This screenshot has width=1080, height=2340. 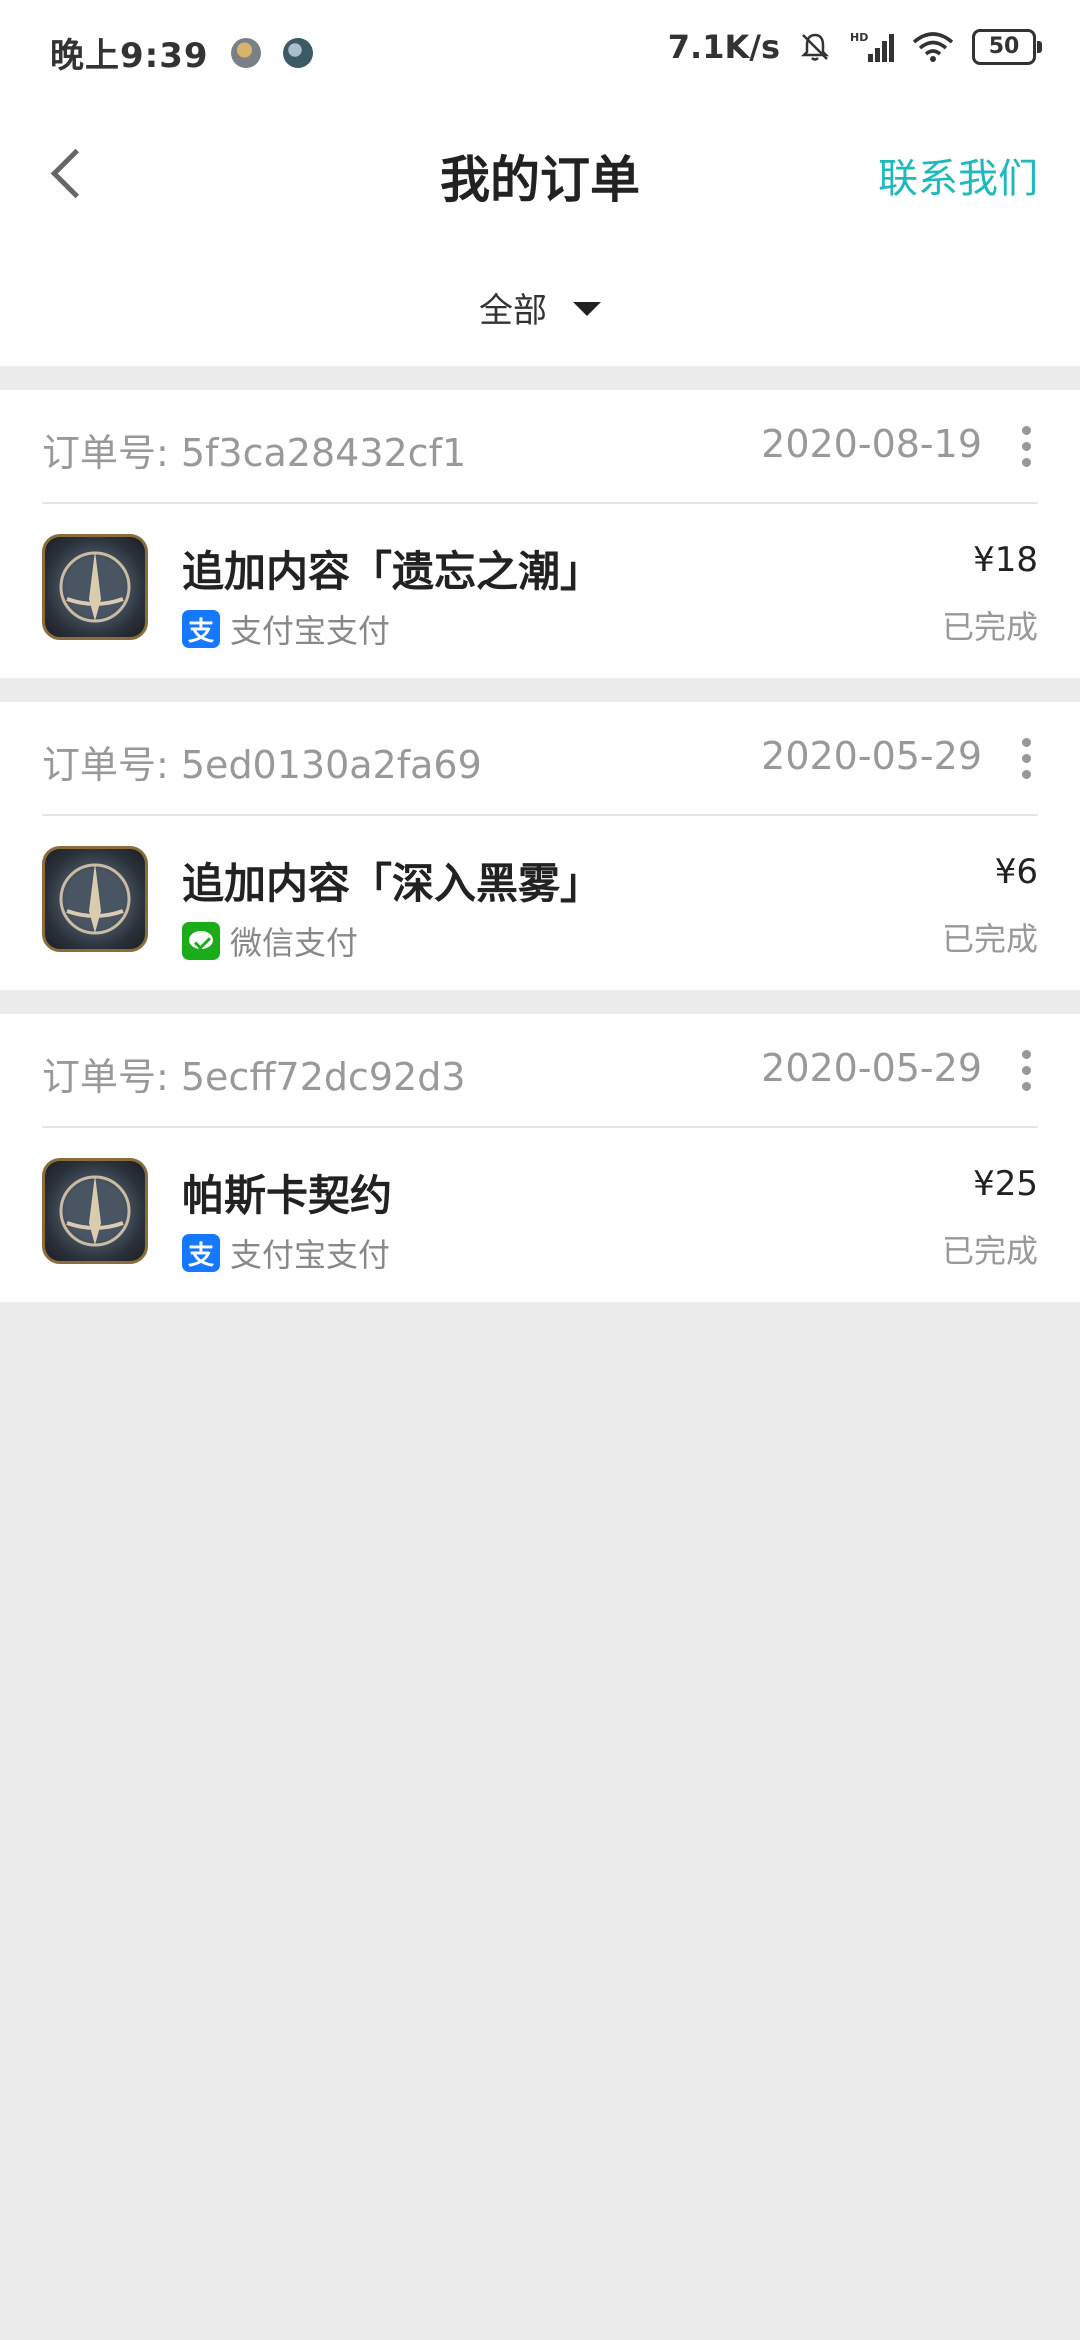 I want to click on notification-app-icon, so click(x=245, y=52).